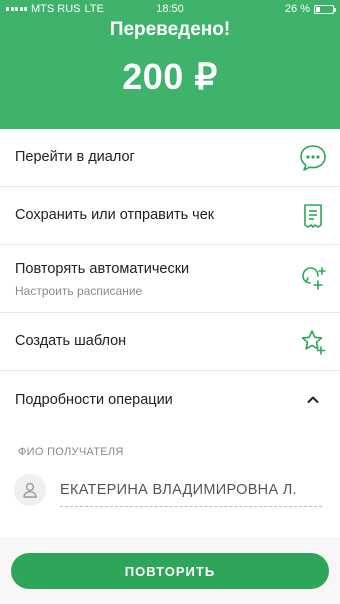 This screenshot has height=604, width=340. What do you see at coordinates (313, 216) in the screenshot?
I see `receipt-icon` at bounding box center [313, 216].